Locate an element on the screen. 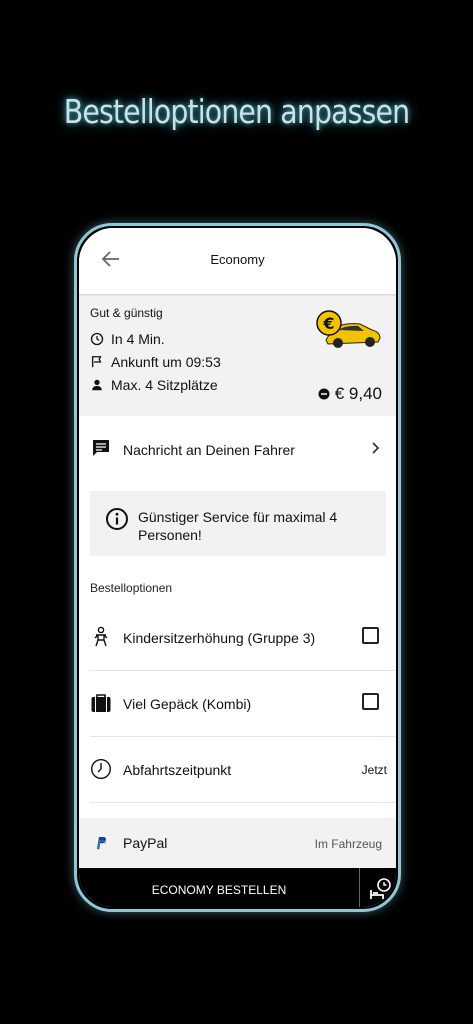 This screenshot has width=473, height=1024. option-luggage: Viel Gepäck (Kombi) is located at coordinates (243, 704).